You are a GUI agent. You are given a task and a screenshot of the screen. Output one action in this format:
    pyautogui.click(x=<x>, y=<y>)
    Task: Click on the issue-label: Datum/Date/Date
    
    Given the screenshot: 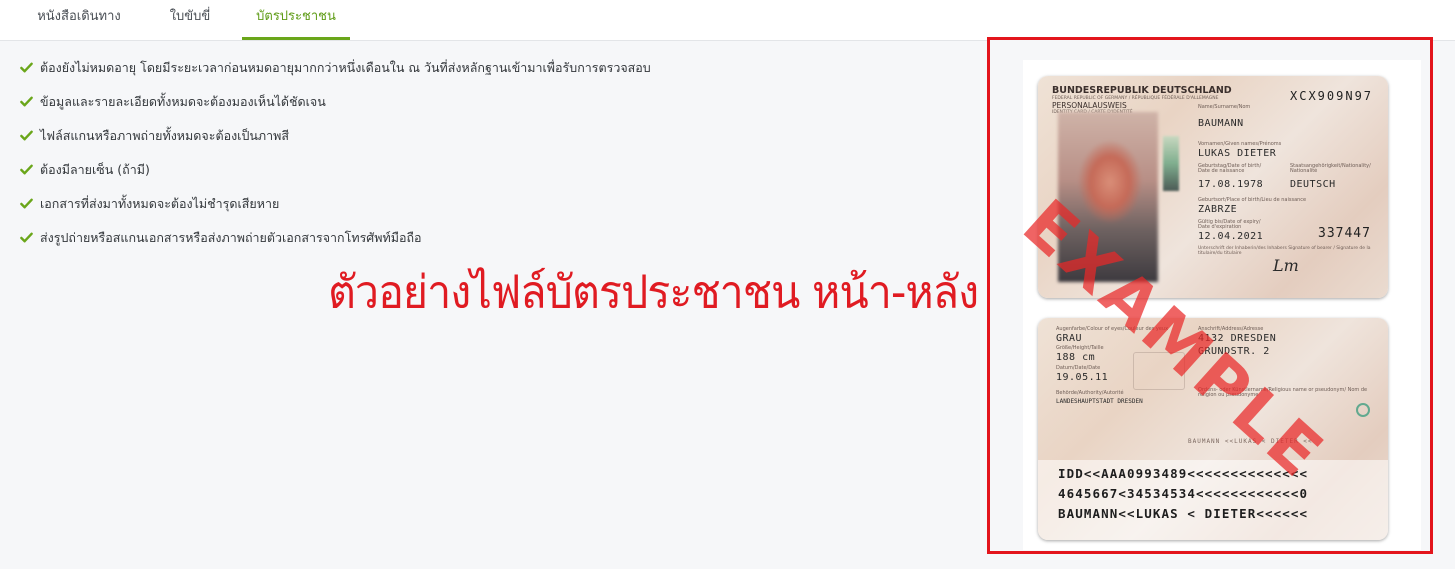 What is the action you would take?
    pyautogui.click(x=1078, y=368)
    